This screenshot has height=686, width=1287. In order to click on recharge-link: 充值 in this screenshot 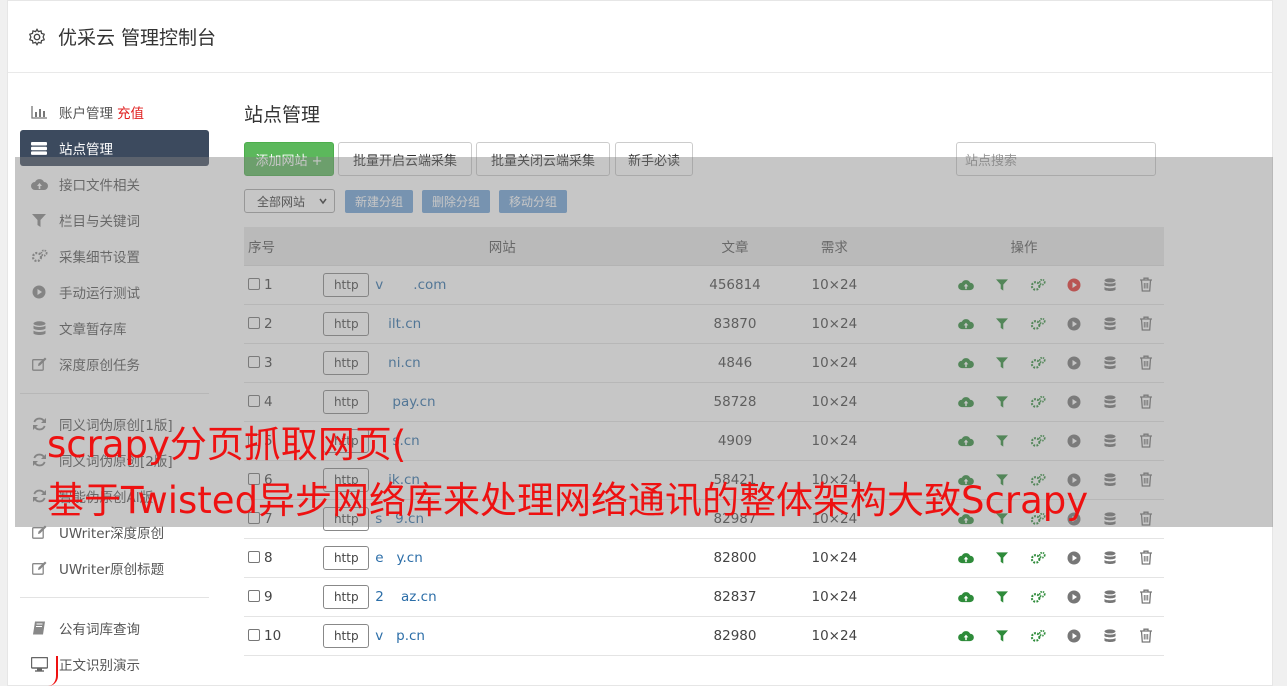, I will do `click(130, 112)`.